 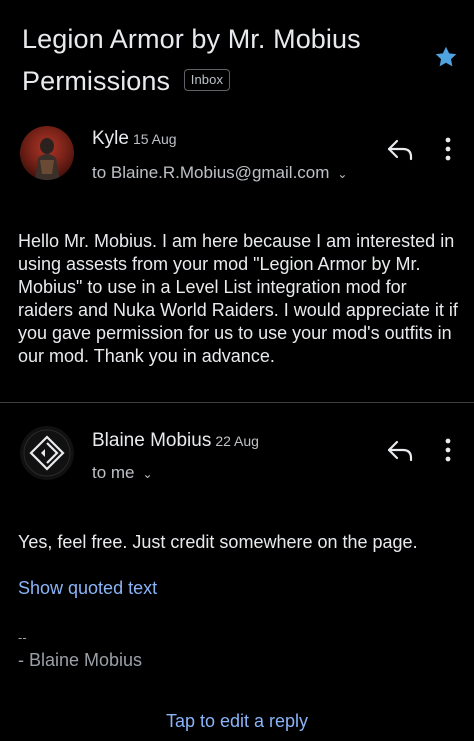 I want to click on message-date: 15 Aug, so click(x=154, y=139).